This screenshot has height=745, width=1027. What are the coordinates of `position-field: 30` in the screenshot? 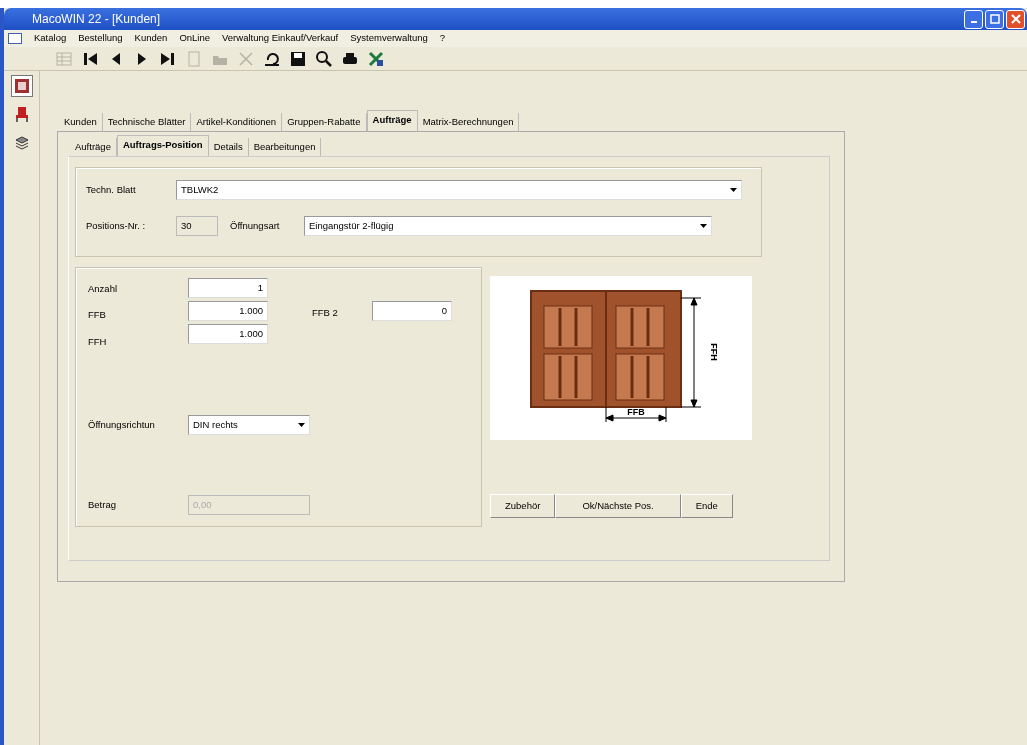 It's located at (197, 226).